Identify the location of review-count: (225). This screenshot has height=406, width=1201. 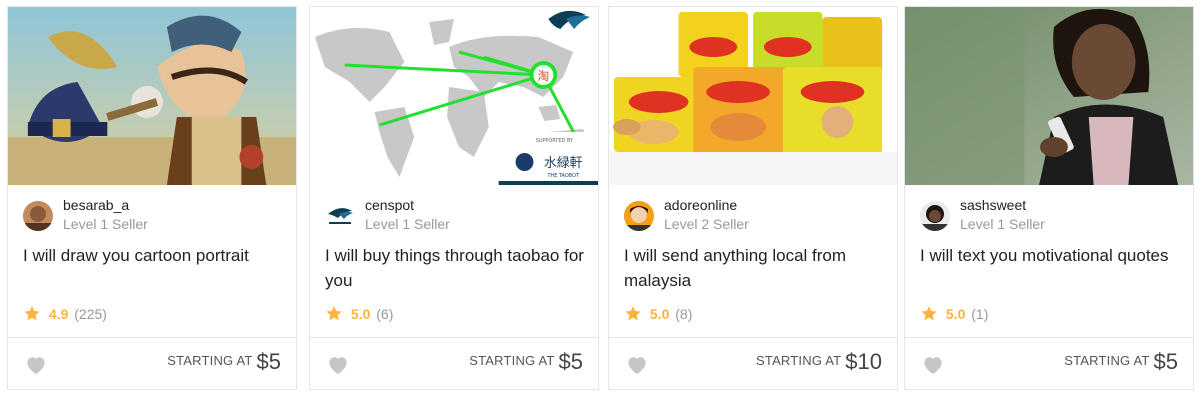
(90, 314).